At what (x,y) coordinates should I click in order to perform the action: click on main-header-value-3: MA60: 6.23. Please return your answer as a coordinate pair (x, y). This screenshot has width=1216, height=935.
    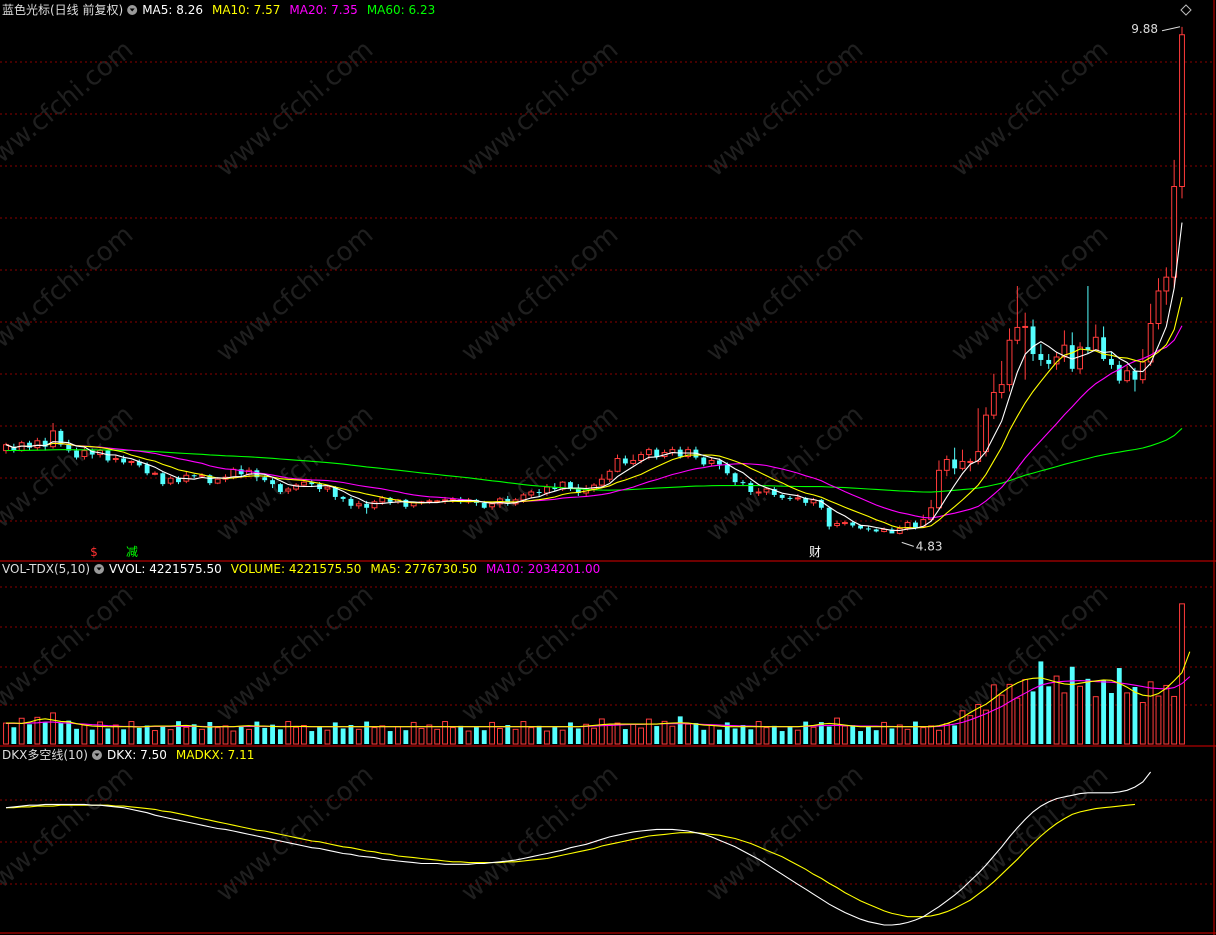
    Looking at the image, I should click on (401, 10).